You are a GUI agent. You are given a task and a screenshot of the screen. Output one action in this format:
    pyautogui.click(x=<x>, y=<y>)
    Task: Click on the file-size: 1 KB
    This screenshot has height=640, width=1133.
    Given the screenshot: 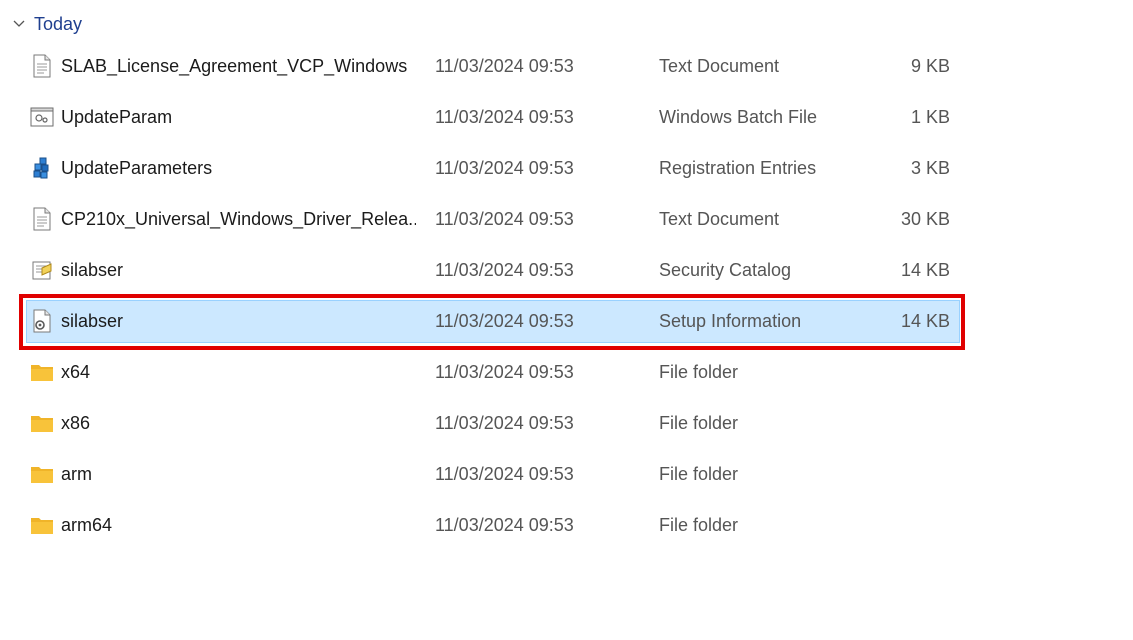 What is the action you would take?
    pyautogui.click(x=930, y=117)
    